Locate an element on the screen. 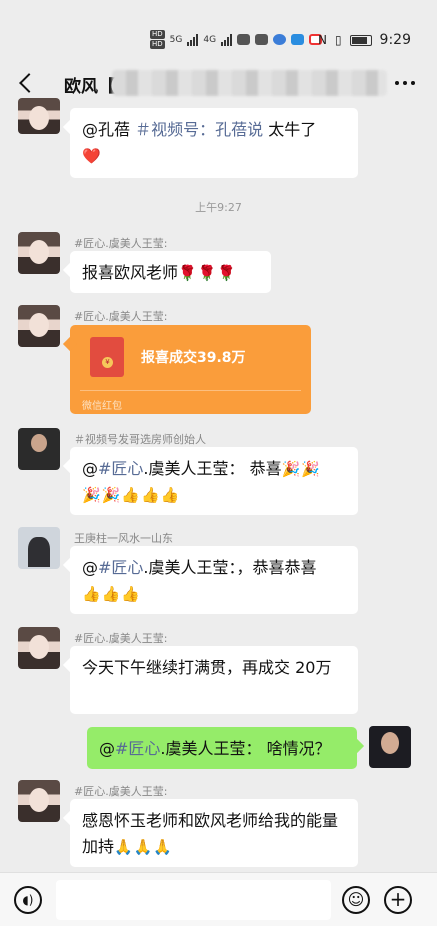 Image resolution: width=437 pixels, height=926 pixels. status-icons-right: N ▯ 9:29 is located at coordinates (364, 40).